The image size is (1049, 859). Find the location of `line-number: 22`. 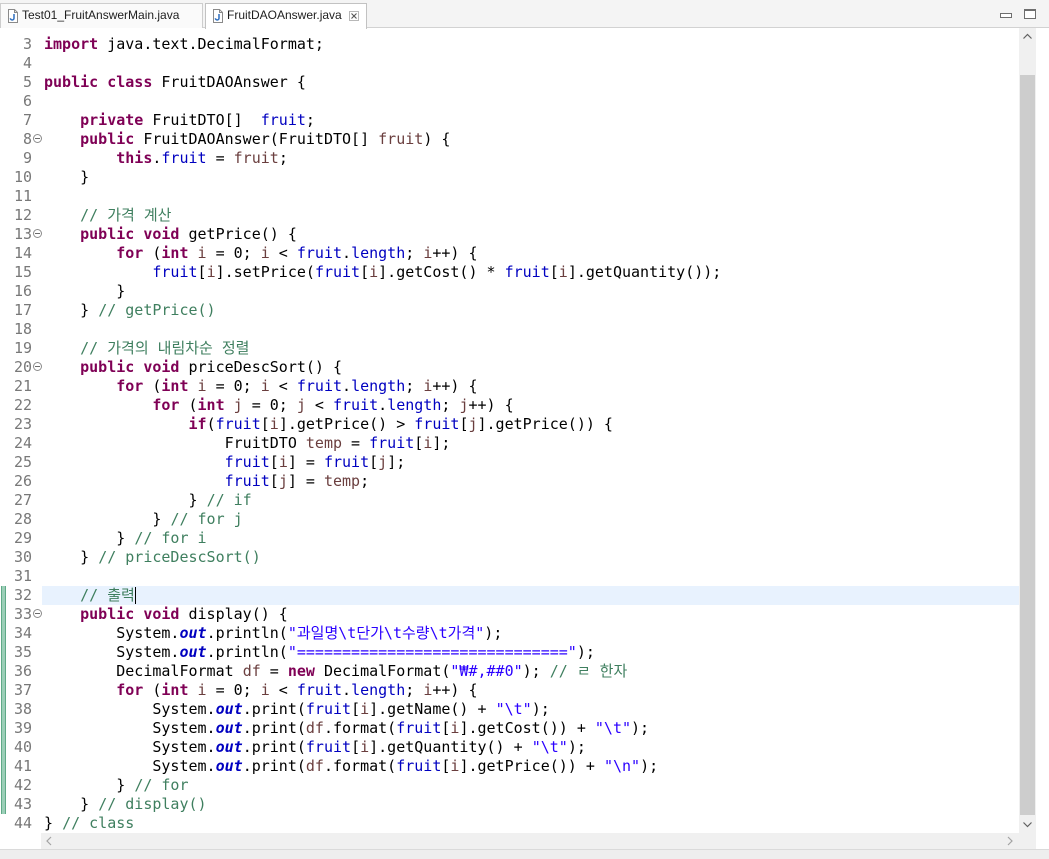

line-number: 22 is located at coordinates (22, 405).